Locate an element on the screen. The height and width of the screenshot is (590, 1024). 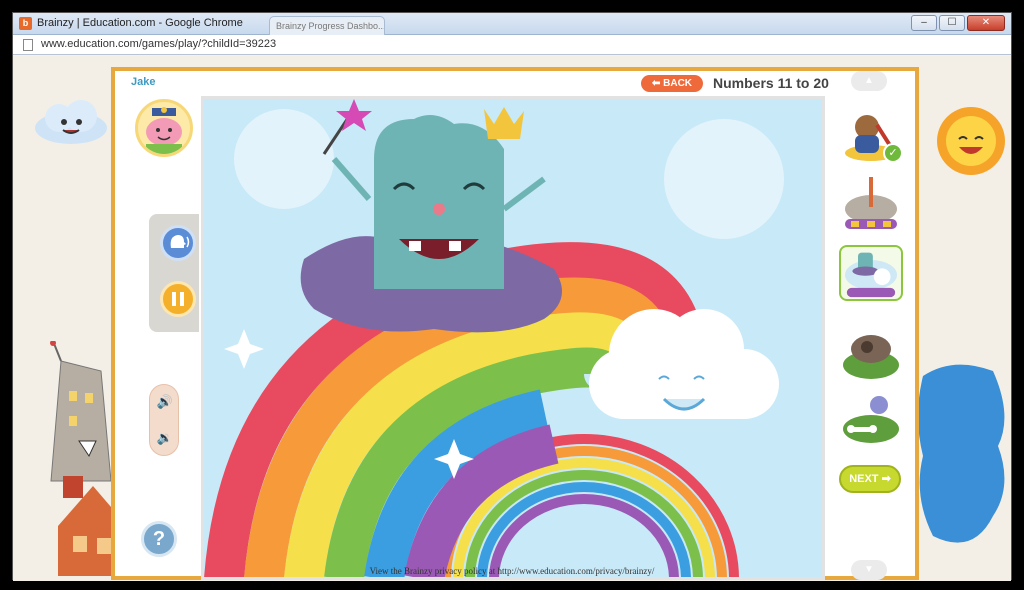
gorilla-cave-icon is located at coordinates (871, 357).